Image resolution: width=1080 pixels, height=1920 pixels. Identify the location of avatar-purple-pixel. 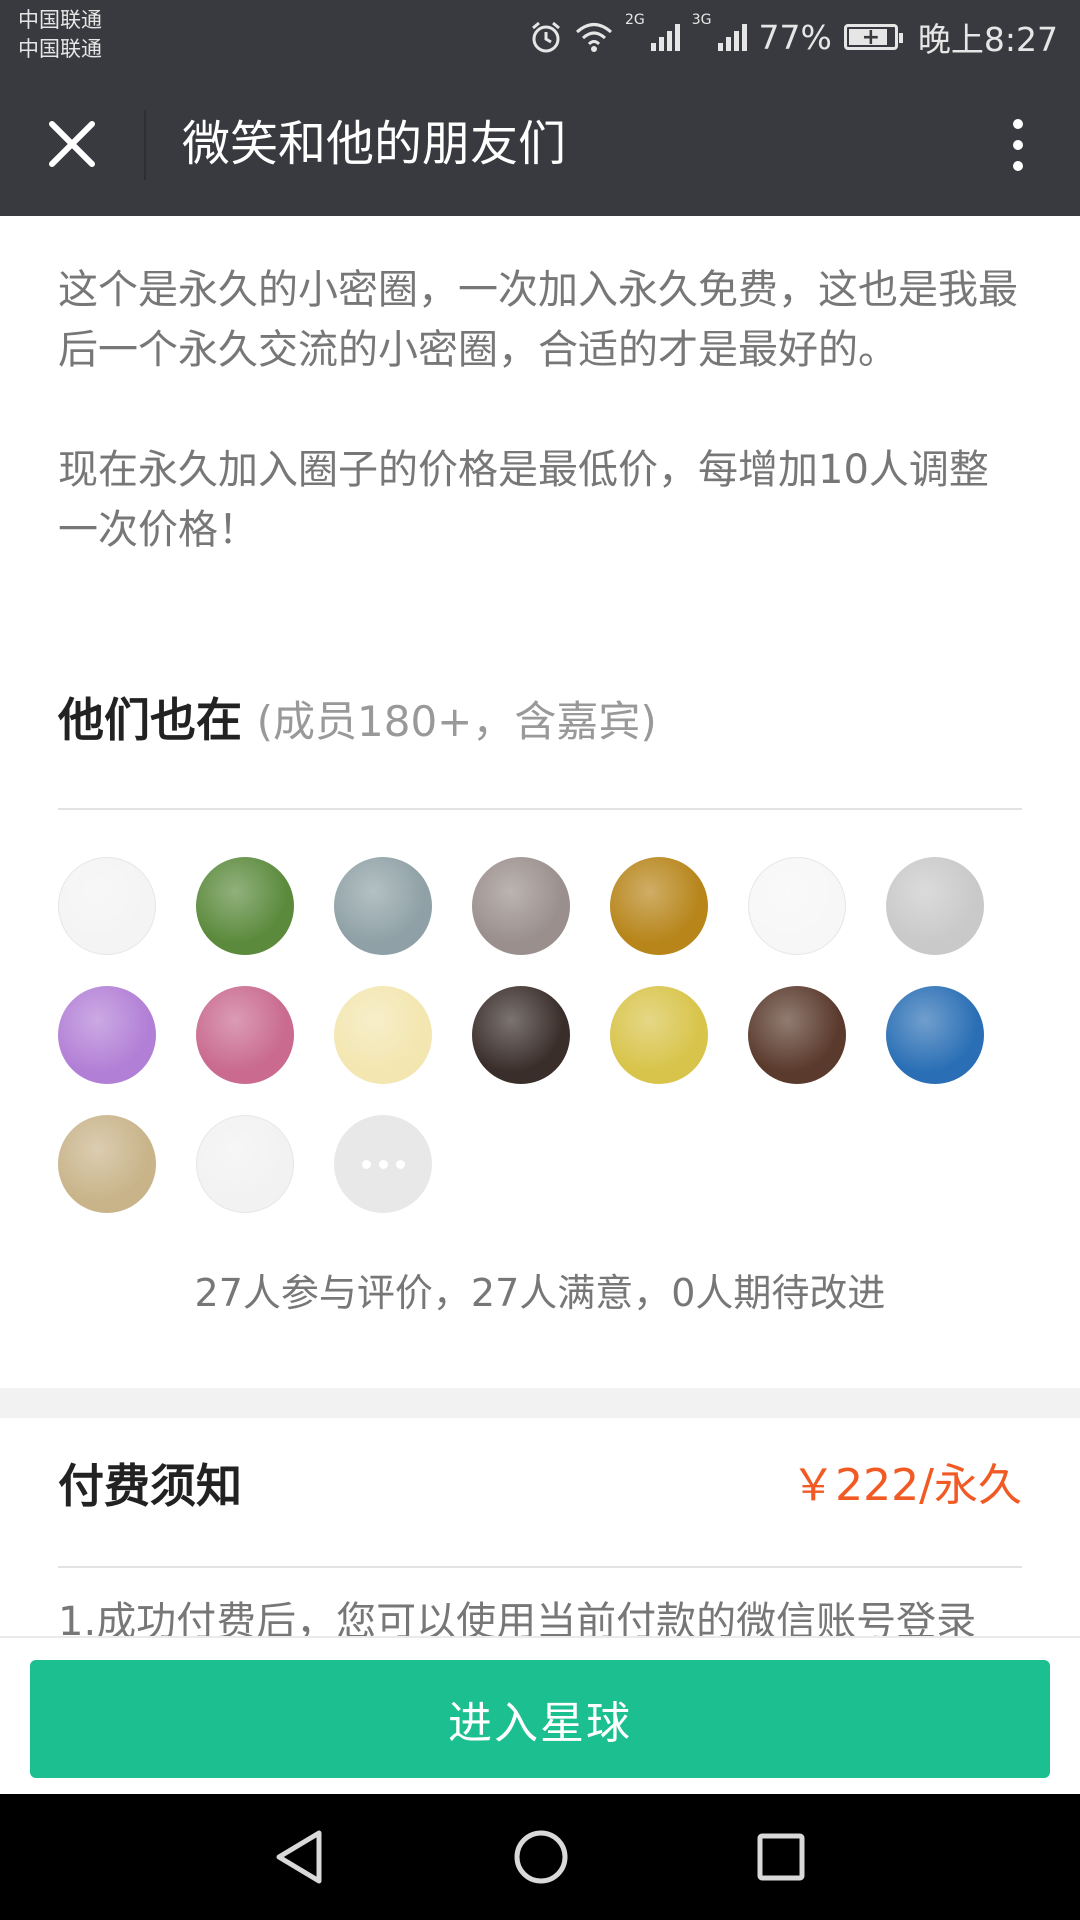
(107, 1035).